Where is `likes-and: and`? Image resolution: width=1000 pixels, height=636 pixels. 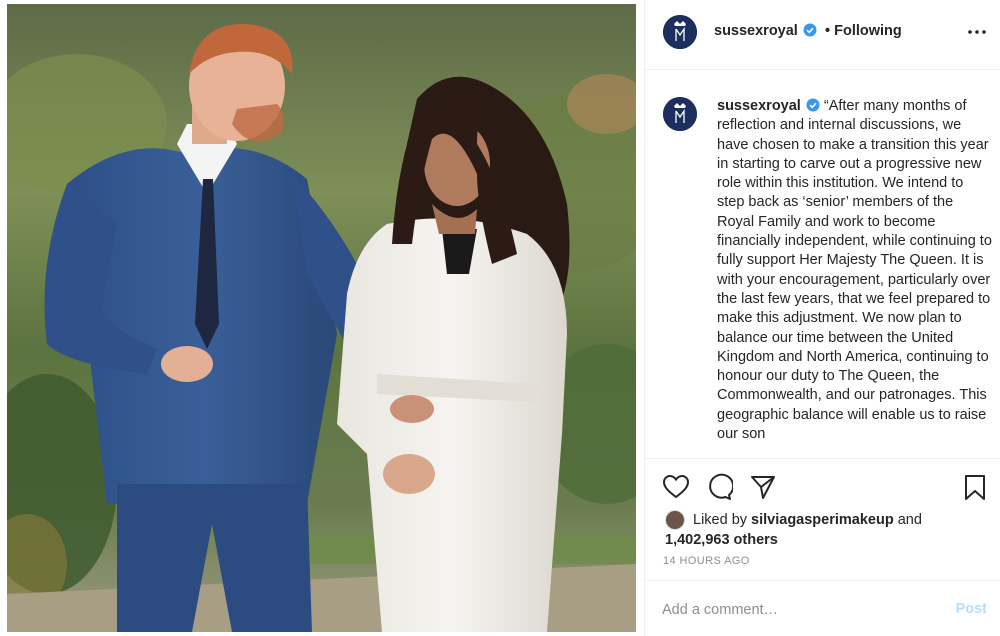
likes-and: and is located at coordinates (907, 520).